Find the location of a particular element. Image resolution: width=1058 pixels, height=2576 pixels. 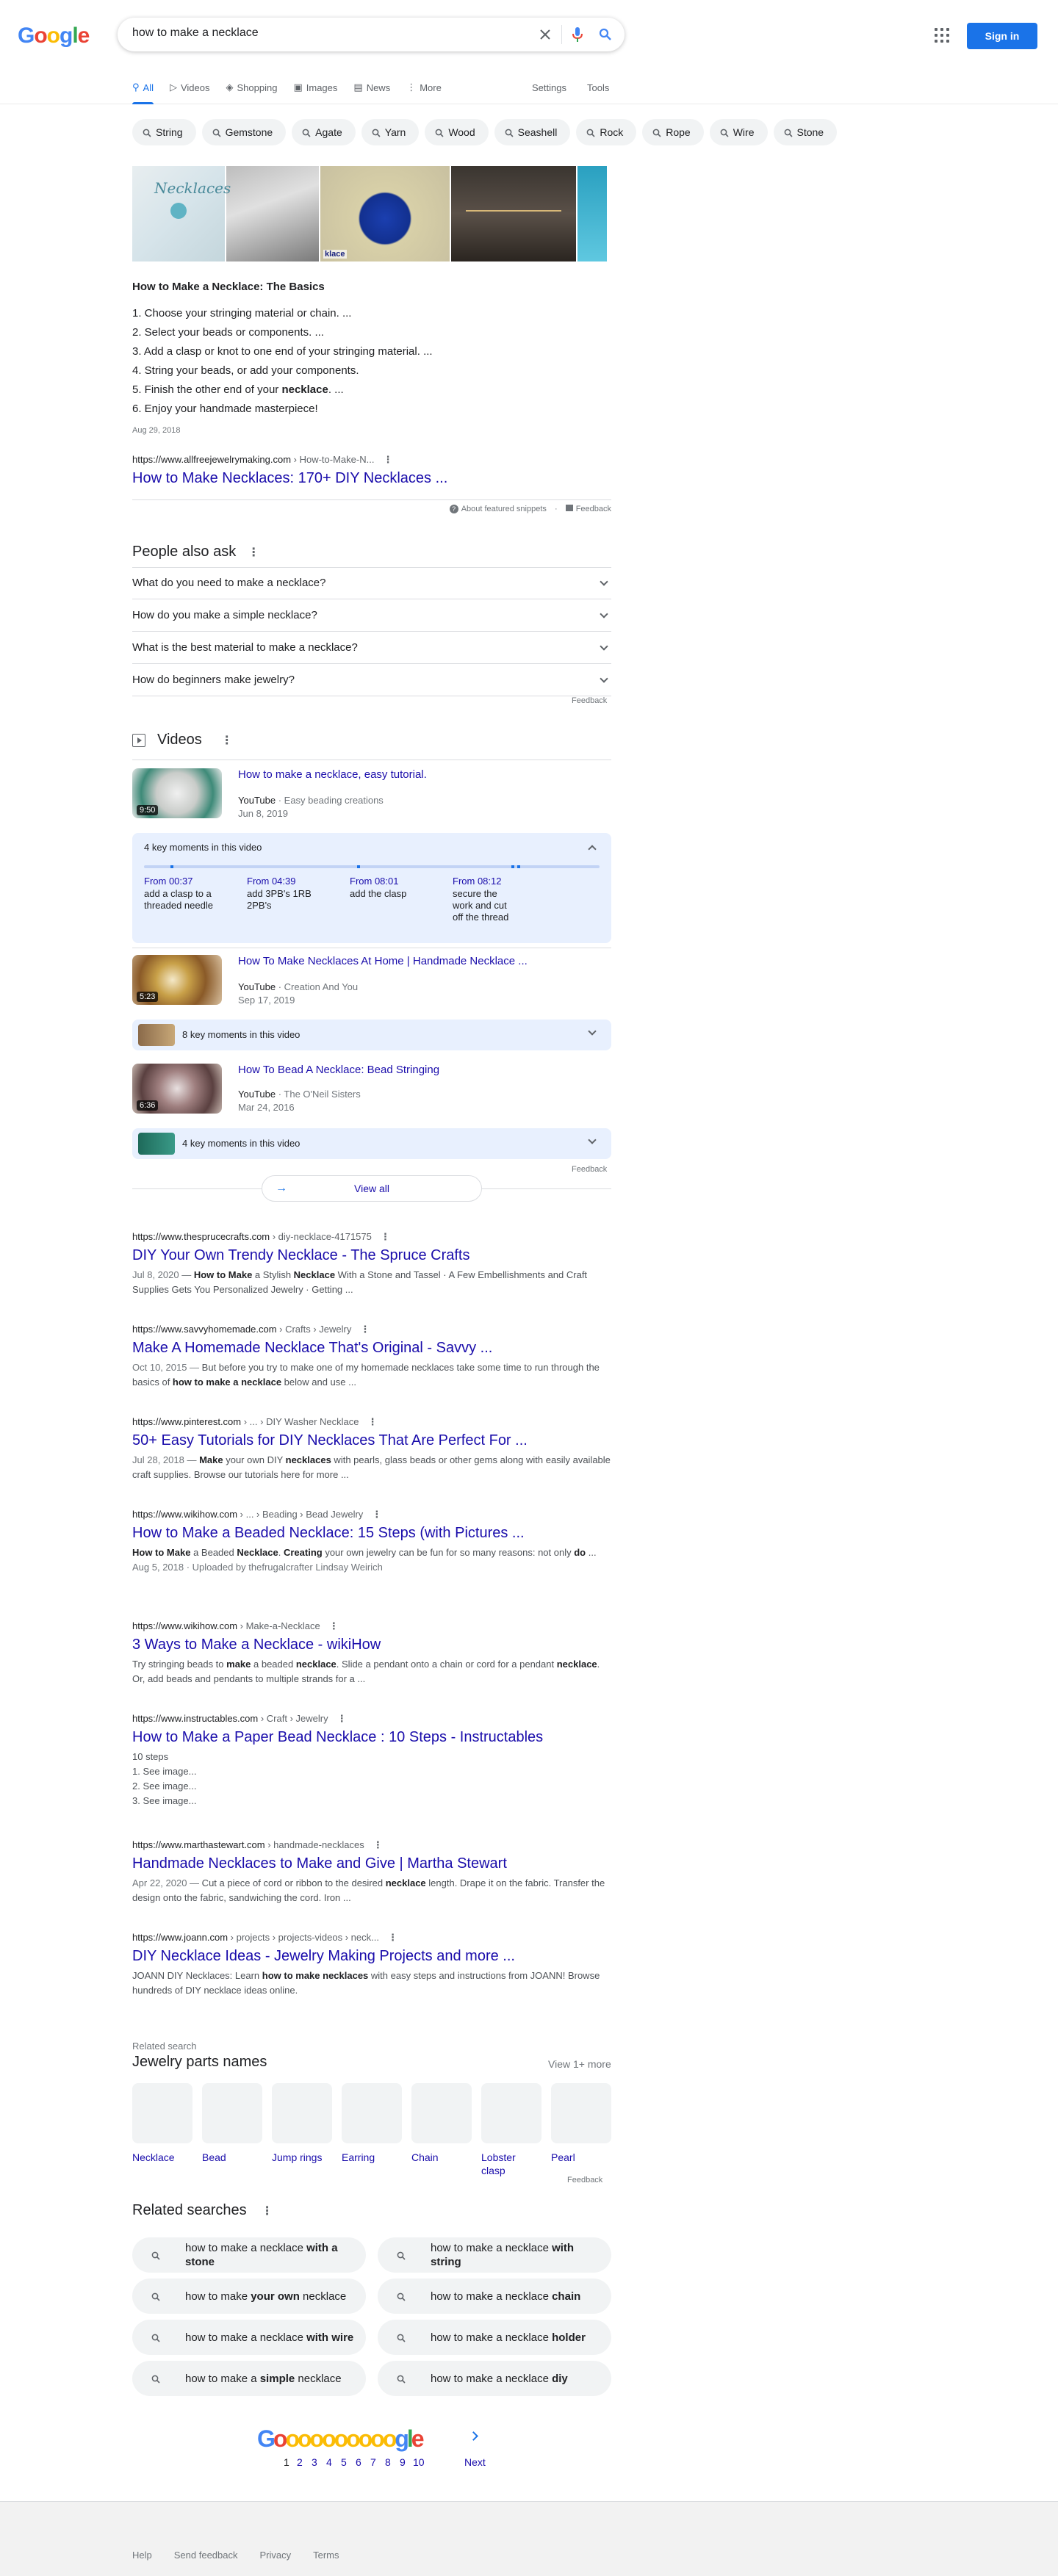

video-thumbnail: 9:50 is located at coordinates (177, 793).